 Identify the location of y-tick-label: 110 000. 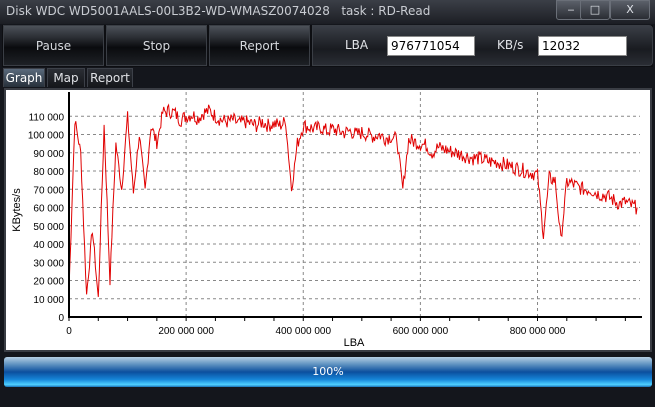
(47, 117).